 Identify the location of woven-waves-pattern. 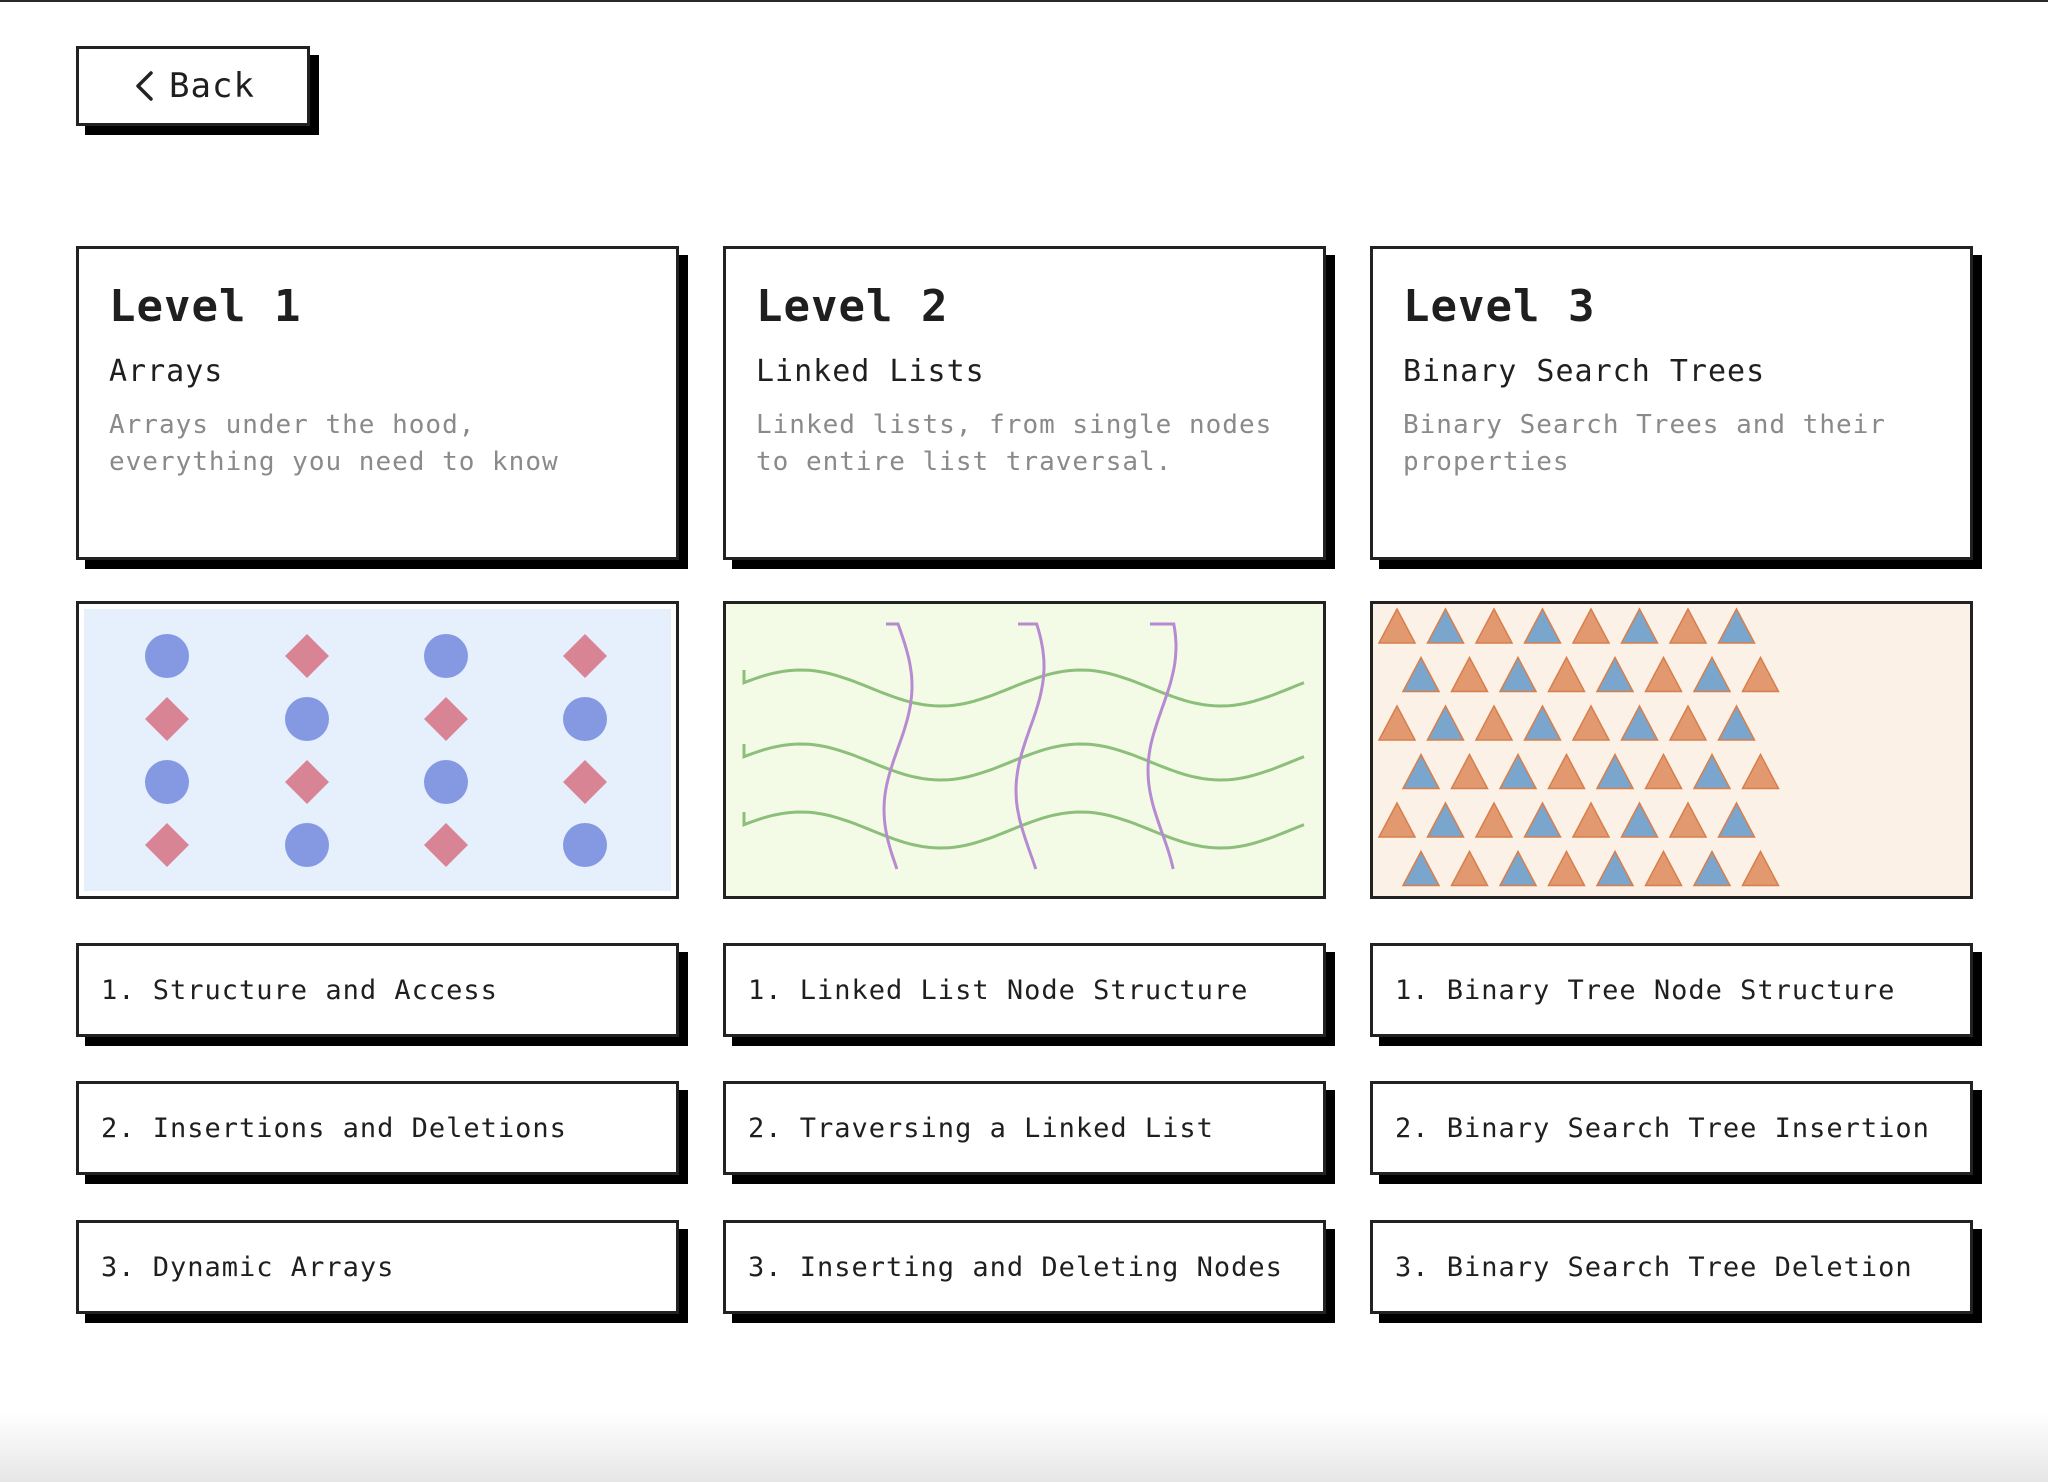
(1024, 750).